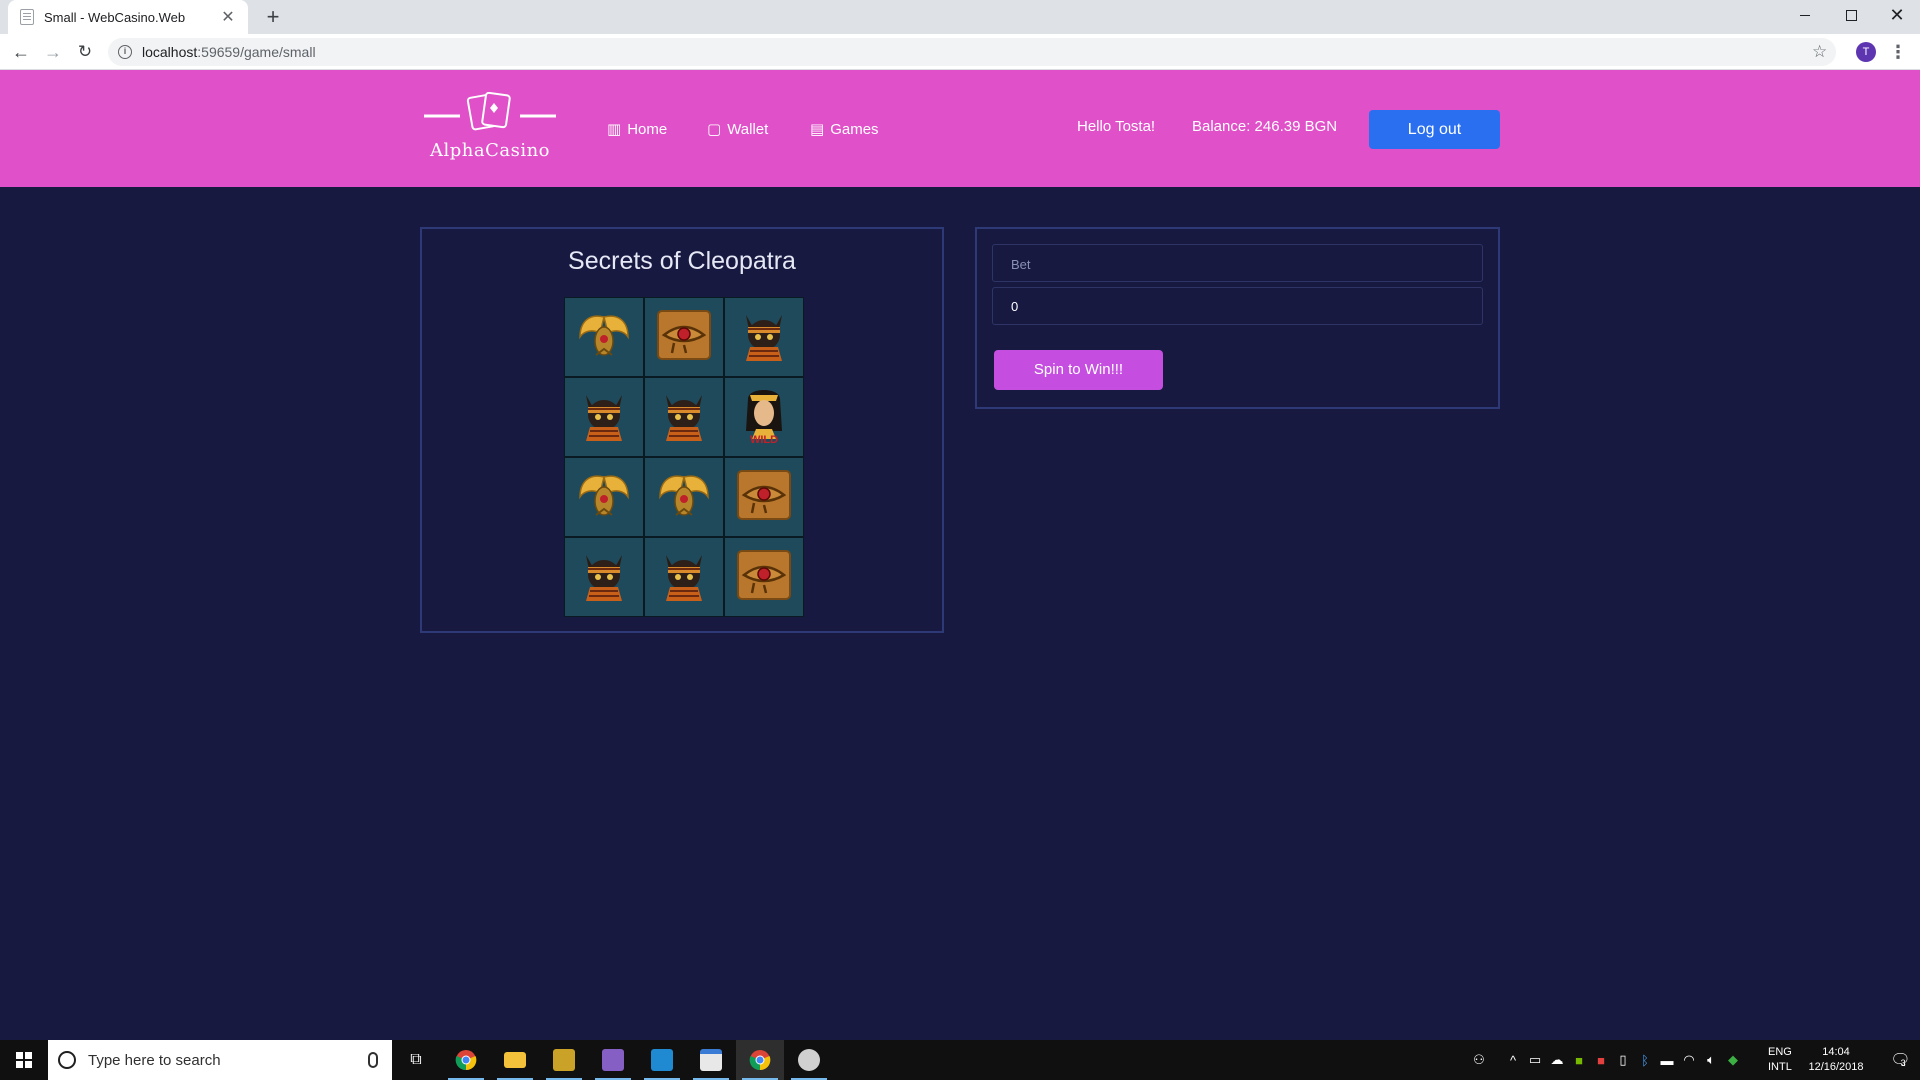 The width and height of the screenshot is (1920, 1080). What do you see at coordinates (1579, 1060) in the screenshot?
I see `nvidia-icon: ■` at bounding box center [1579, 1060].